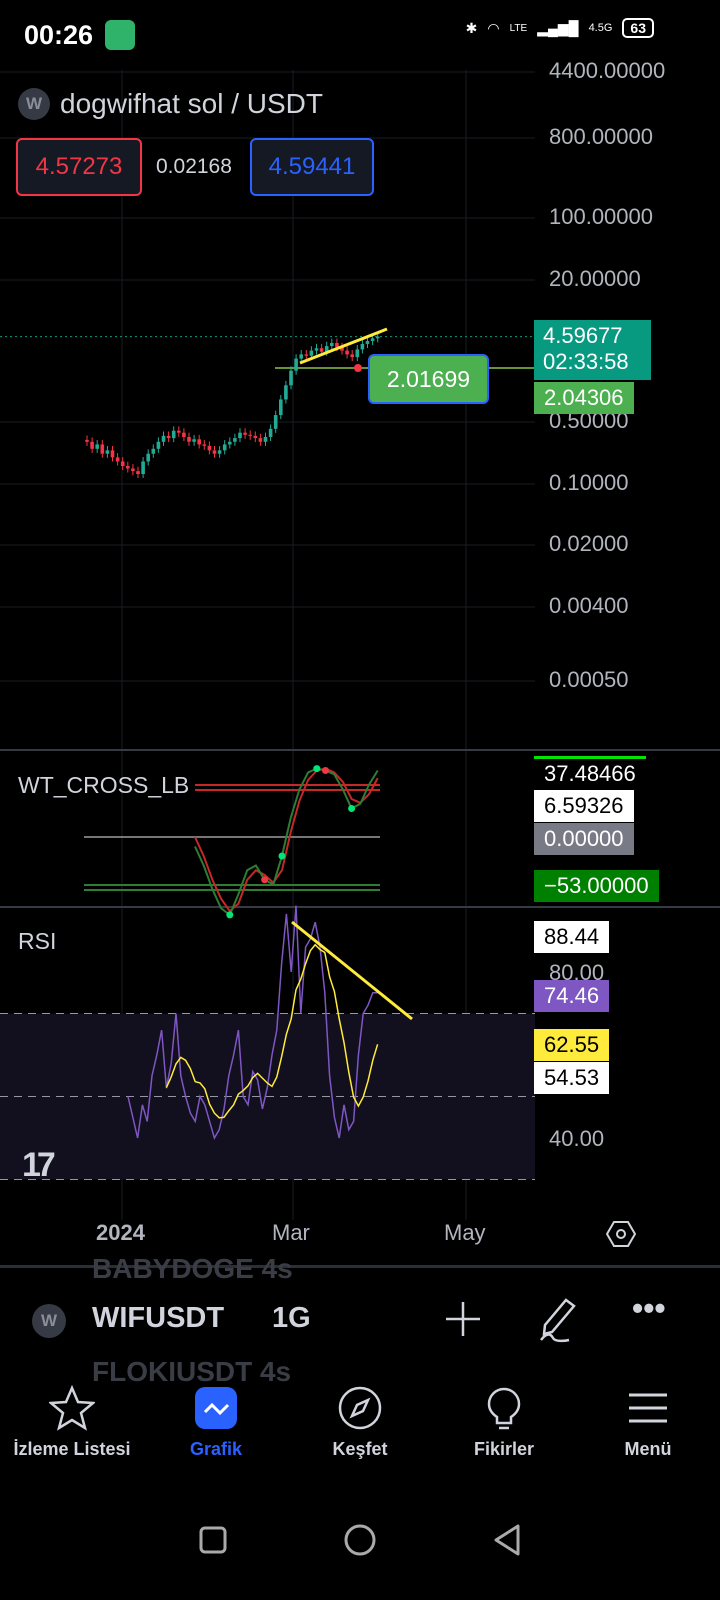  What do you see at coordinates (39, 1165) in the screenshot?
I see `tradingview-logo: 17` at bounding box center [39, 1165].